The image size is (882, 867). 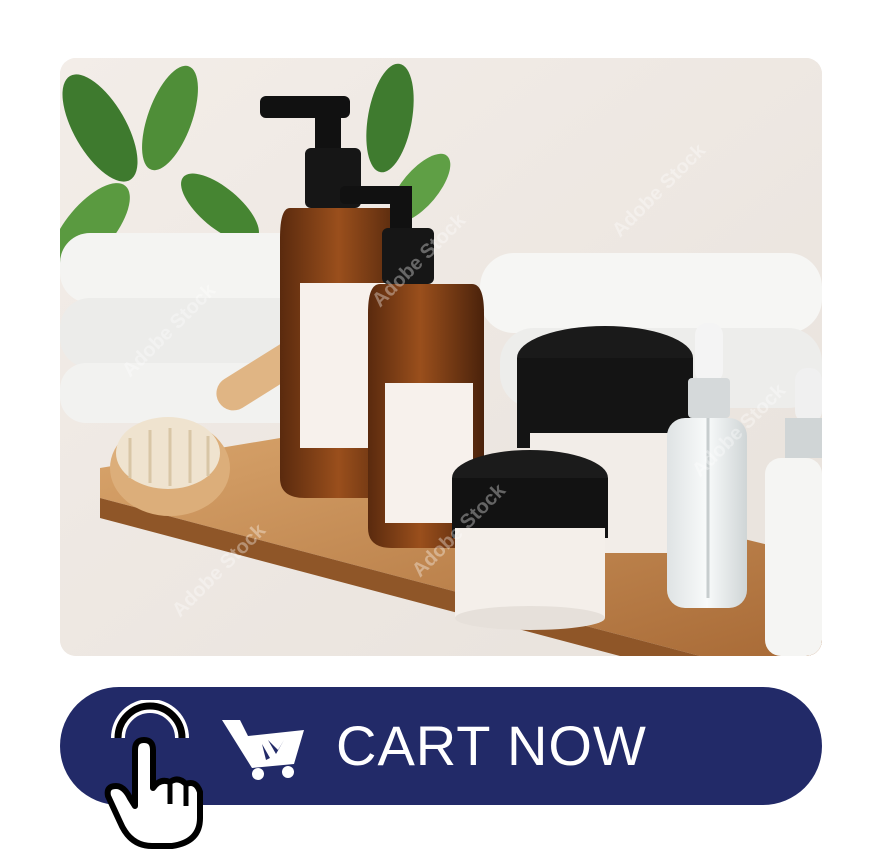 I want to click on black-jar-small, so click(x=530, y=540).